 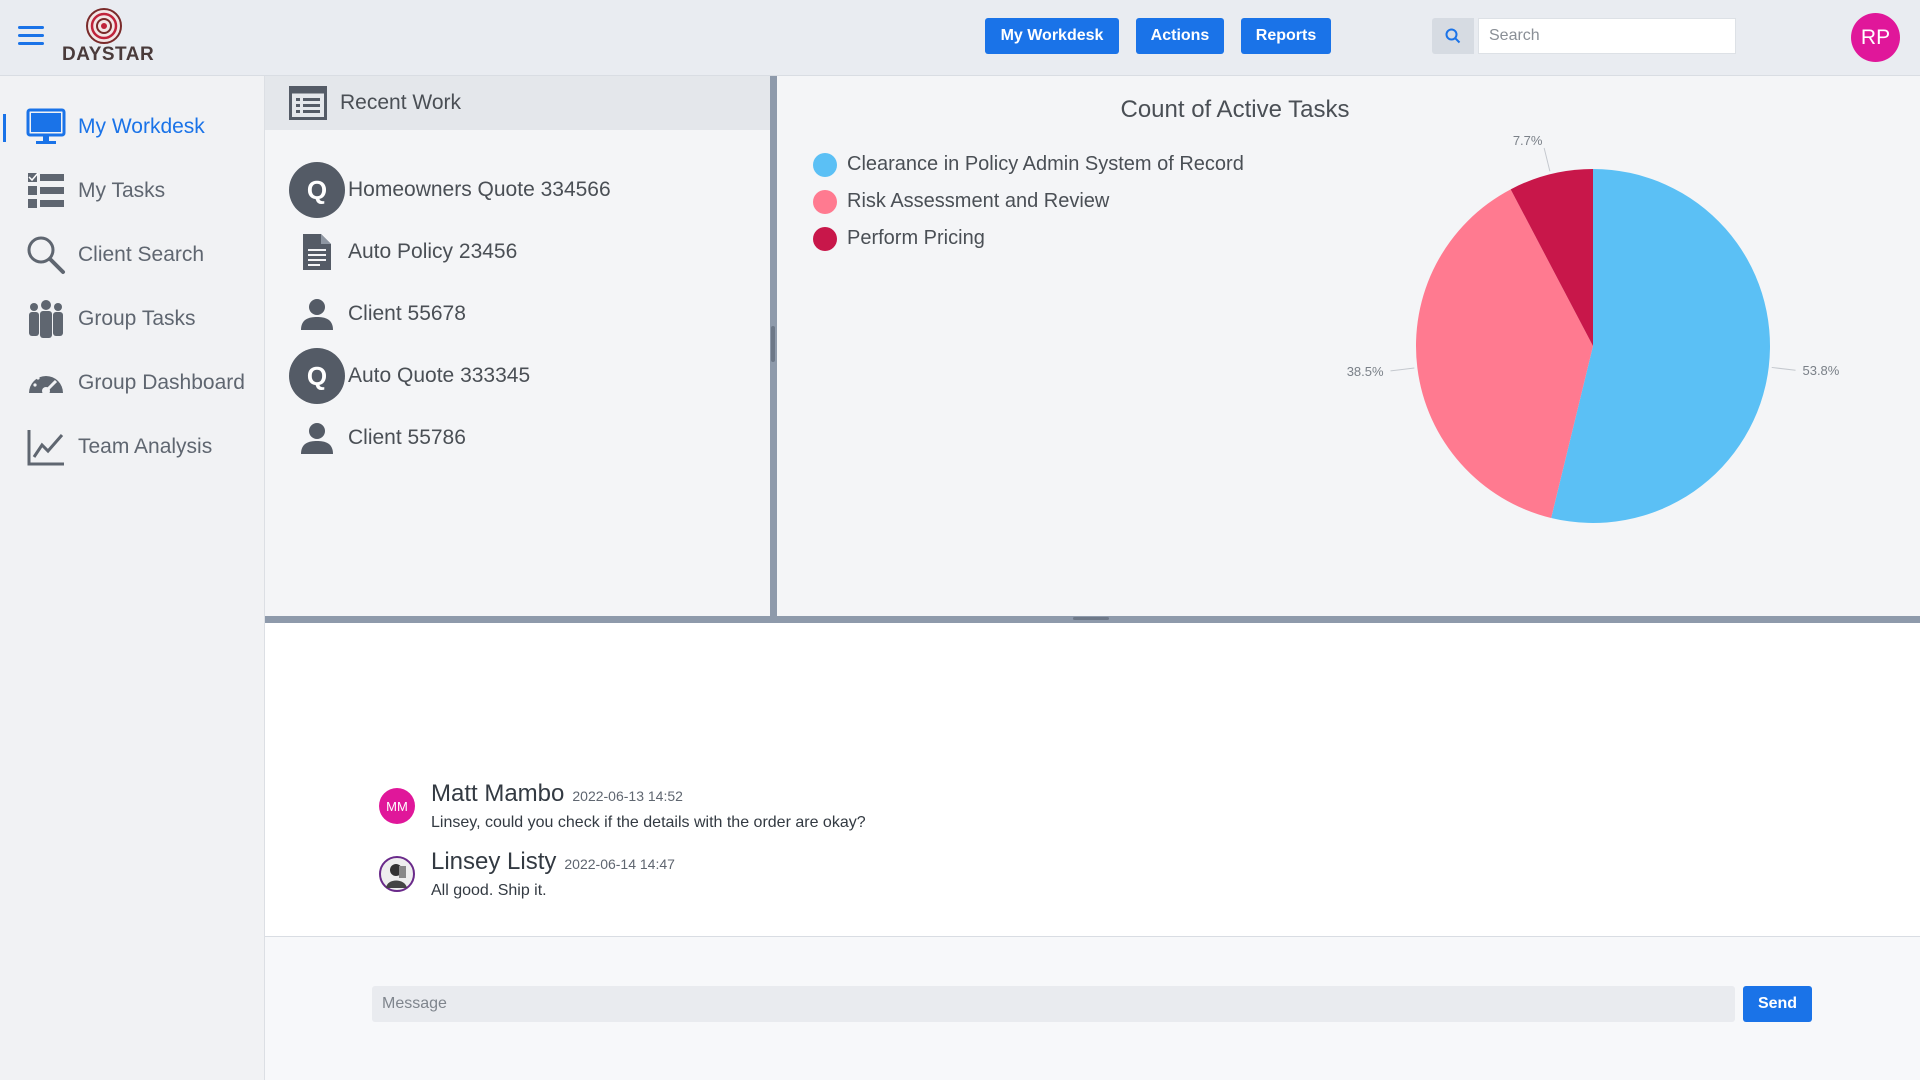 I want to click on pie-data-label: 38.5%, so click(x=1365, y=371).